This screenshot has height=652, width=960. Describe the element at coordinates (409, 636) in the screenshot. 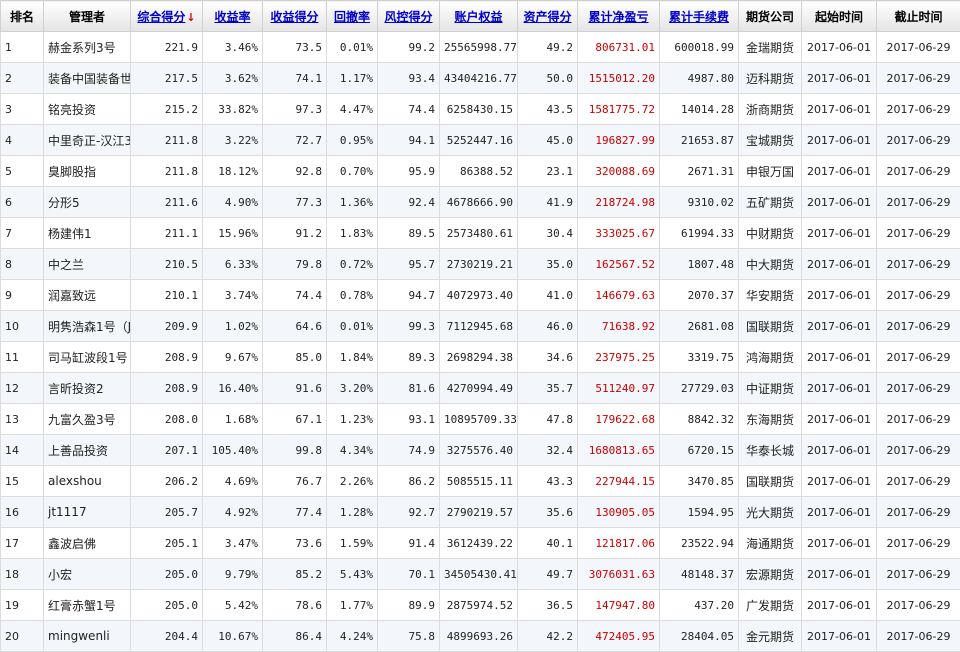

I see `cell-risk-score: 75.8` at that location.